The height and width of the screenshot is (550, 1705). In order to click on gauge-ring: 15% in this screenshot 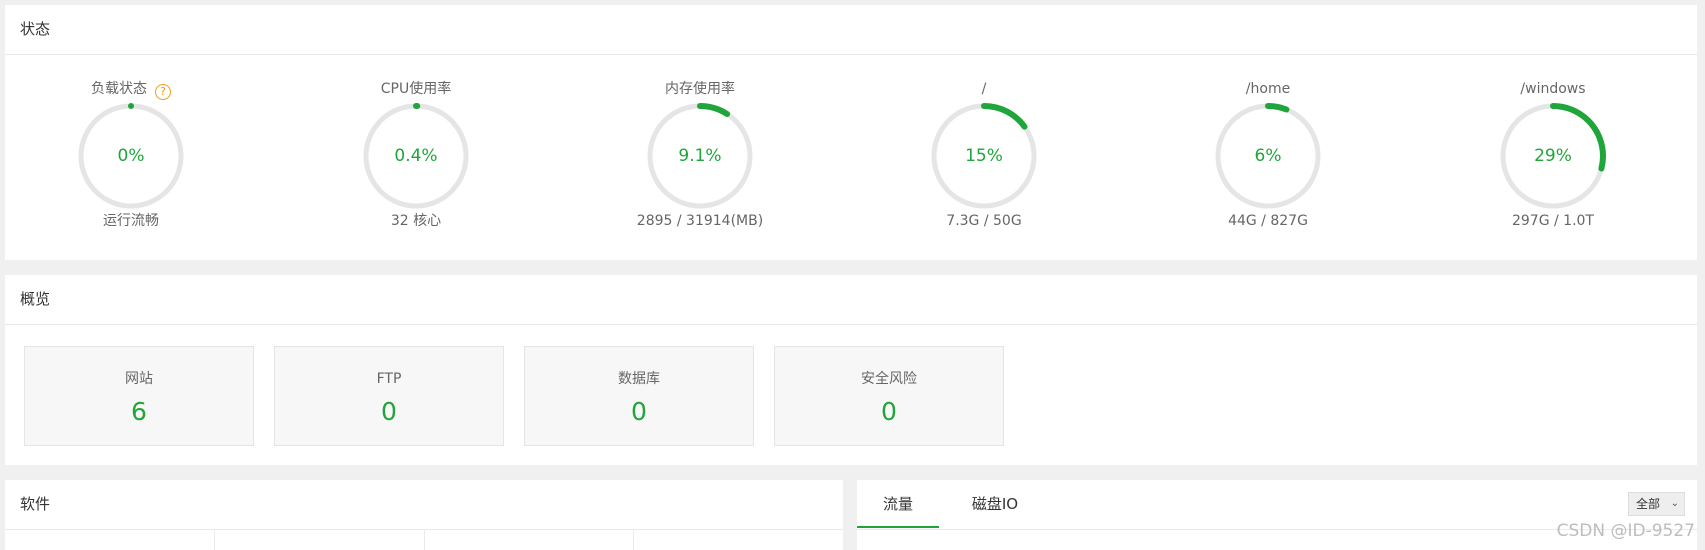, I will do `click(984, 156)`.